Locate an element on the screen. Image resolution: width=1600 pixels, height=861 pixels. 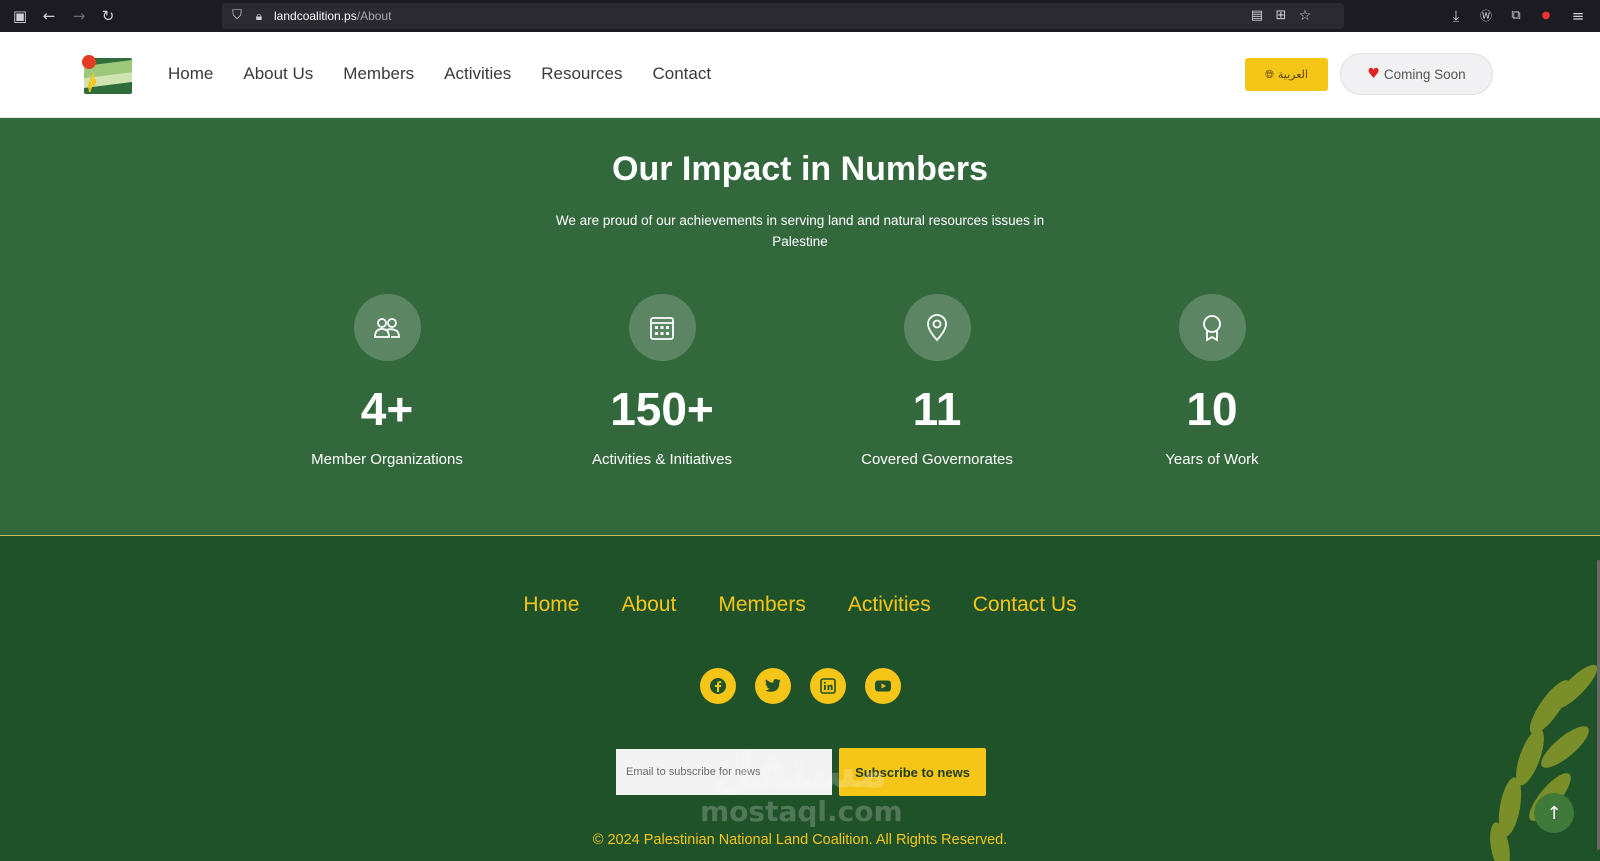
footer-nav: Home About Members Activities Contact Us is located at coordinates (800, 605).